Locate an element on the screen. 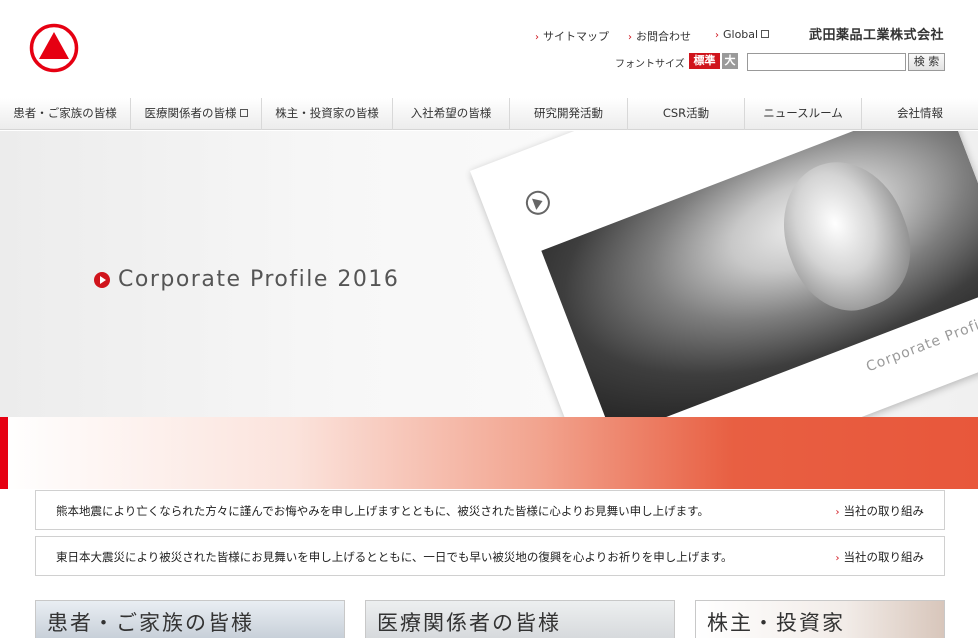 The width and height of the screenshot is (978, 638). nav-item-investors: 株主・投資家の皆様 is located at coordinates (327, 114).